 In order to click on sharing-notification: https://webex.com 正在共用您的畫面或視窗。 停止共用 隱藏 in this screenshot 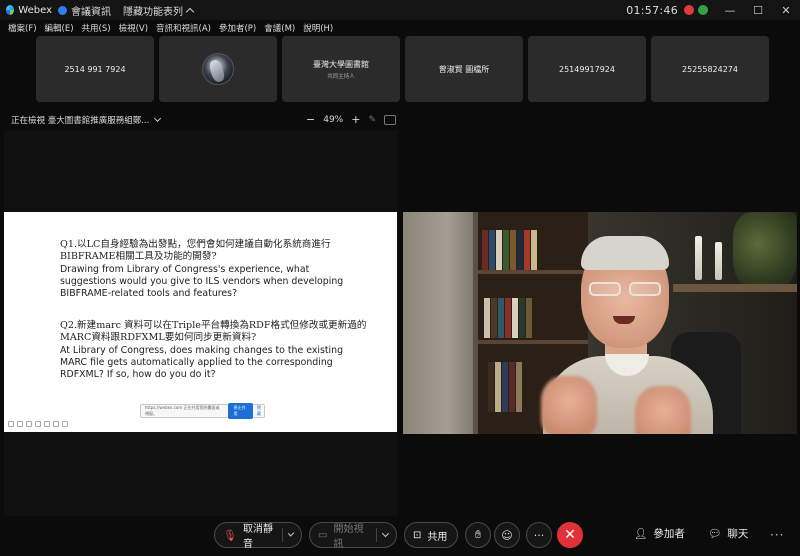, I will do `click(202, 411)`.